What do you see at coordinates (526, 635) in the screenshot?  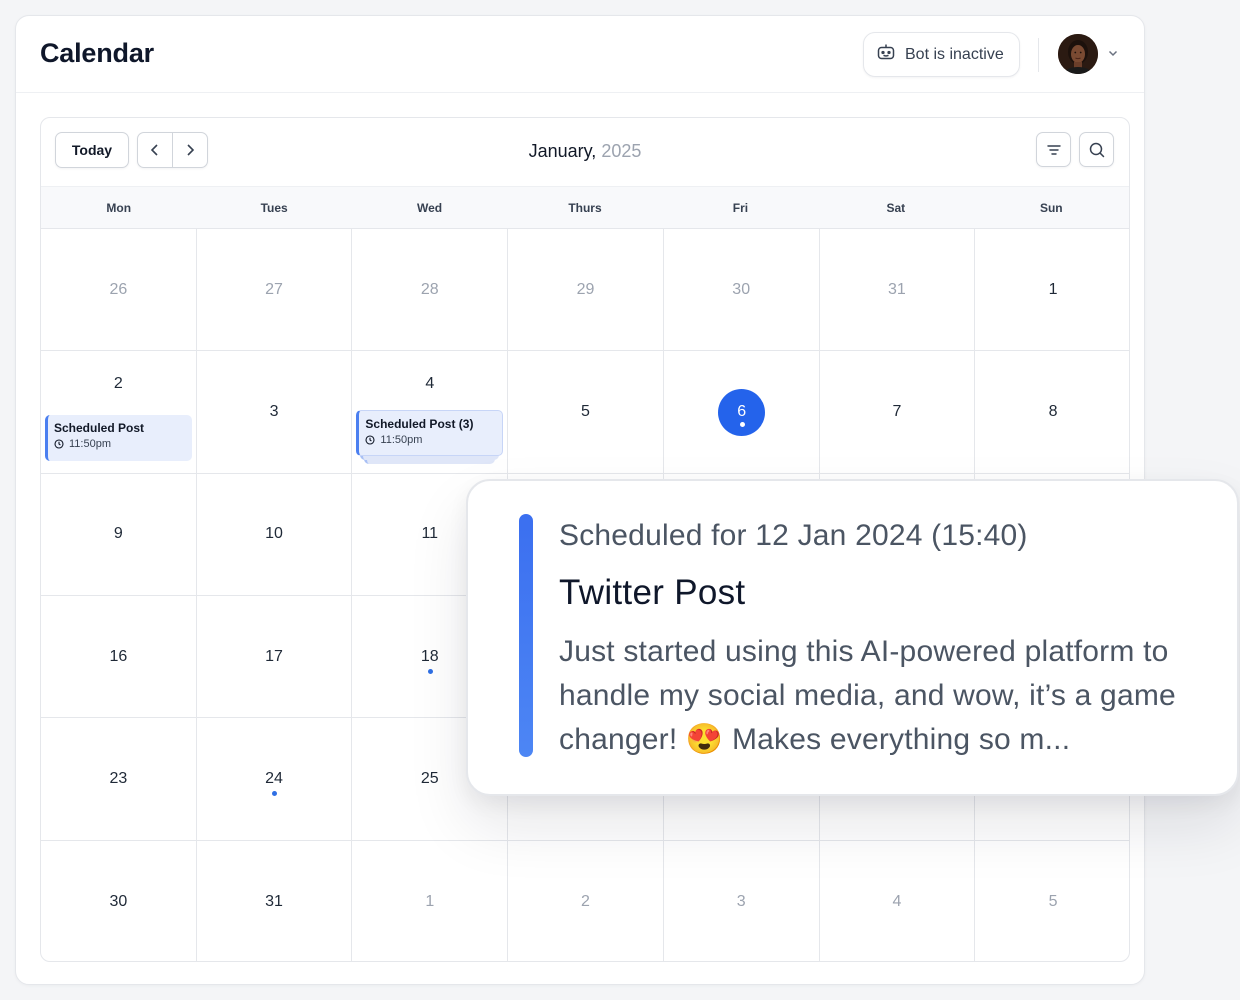 I see `popover-accent-bar` at bounding box center [526, 635].